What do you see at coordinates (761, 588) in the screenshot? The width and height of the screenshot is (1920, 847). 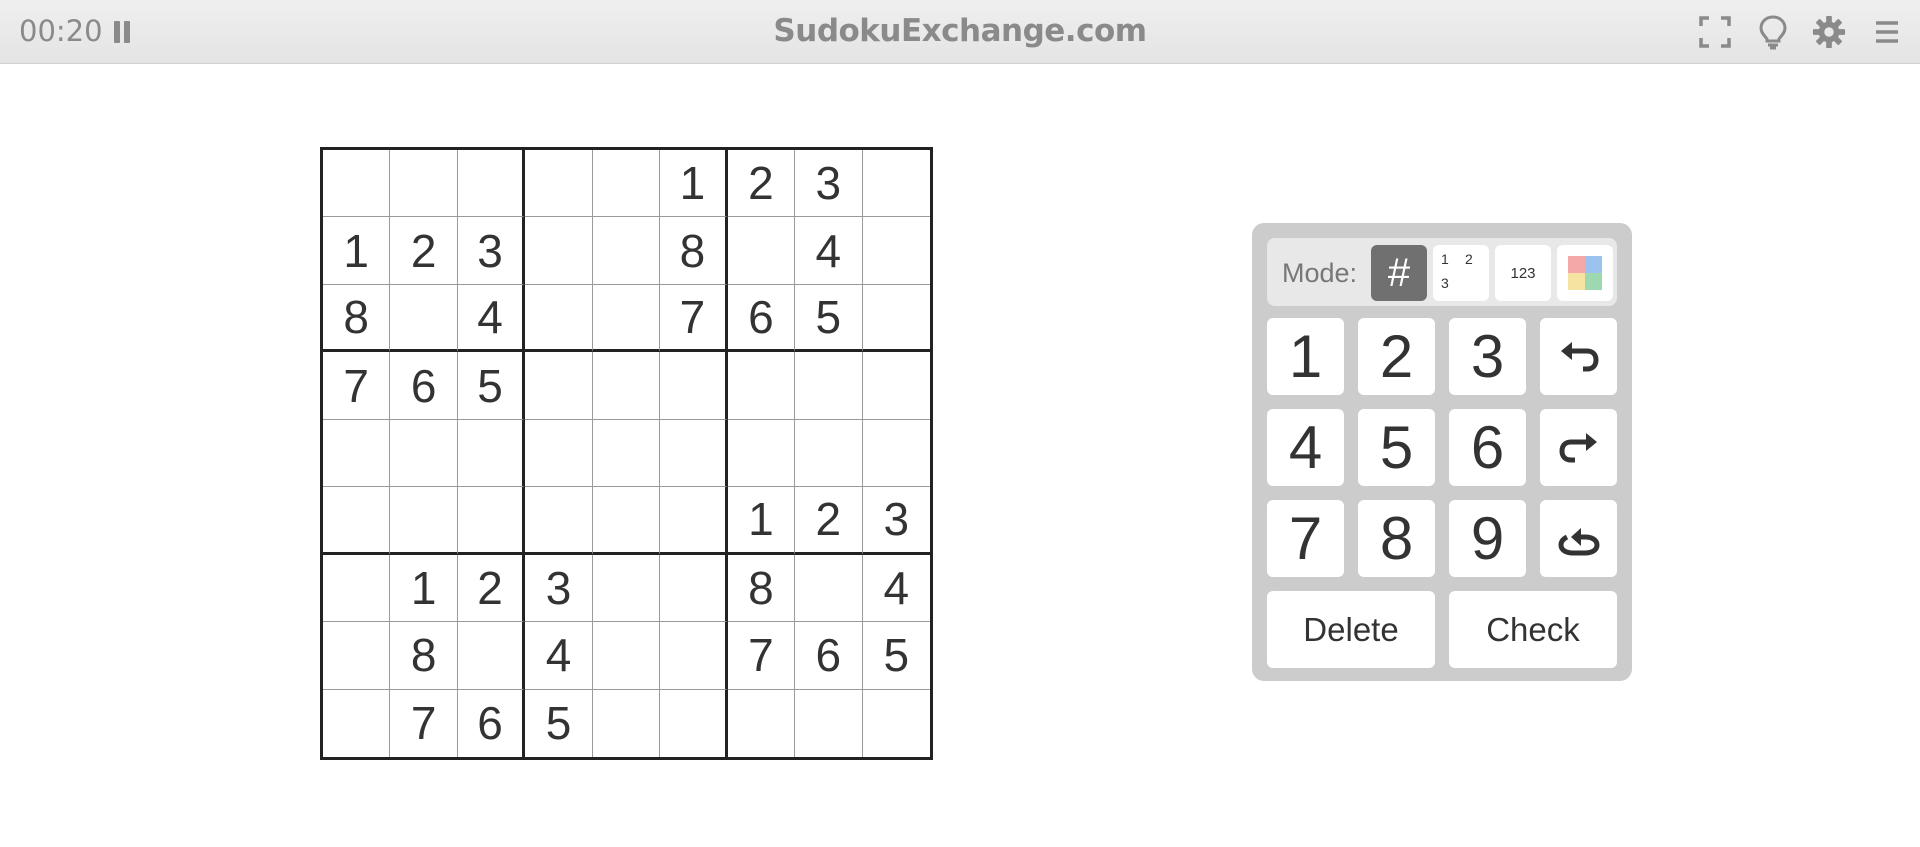 I see `grid-cell-r7c7: 8` at bounding box center [761, 588].